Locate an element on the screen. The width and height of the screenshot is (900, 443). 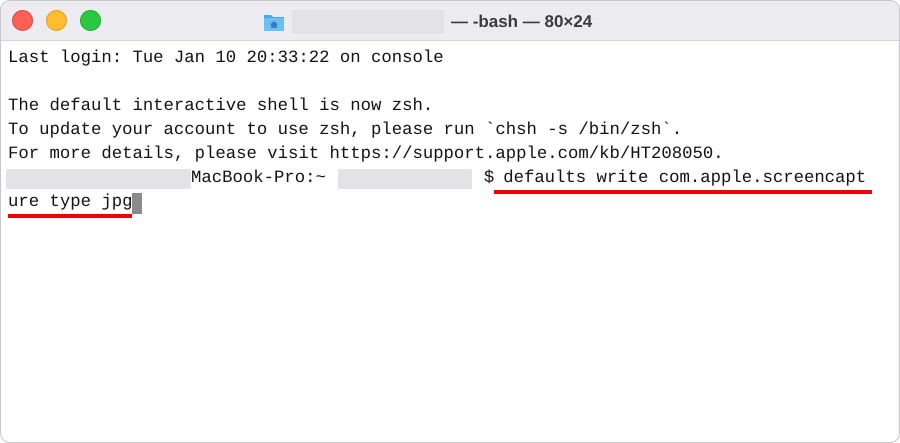
command-text: defaults write com.apple.screencapt is located at coordinates (683, 181).